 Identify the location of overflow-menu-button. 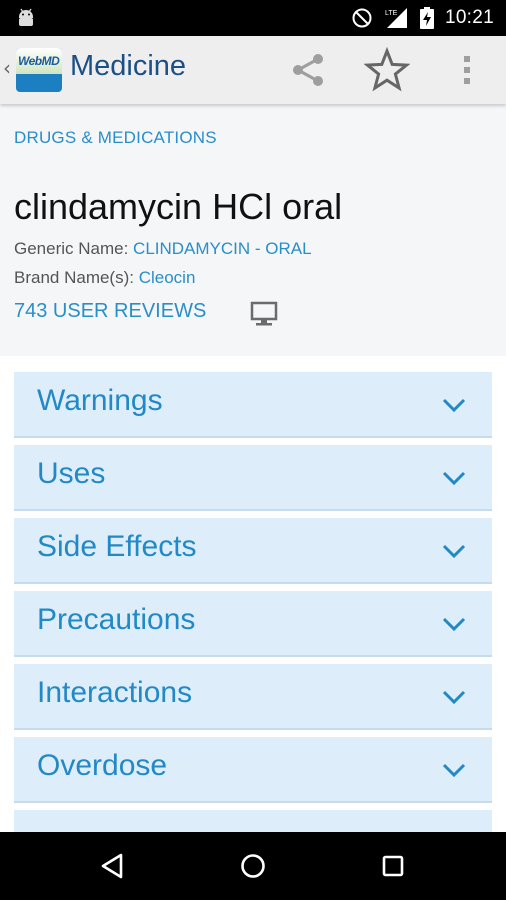
(467, 70).